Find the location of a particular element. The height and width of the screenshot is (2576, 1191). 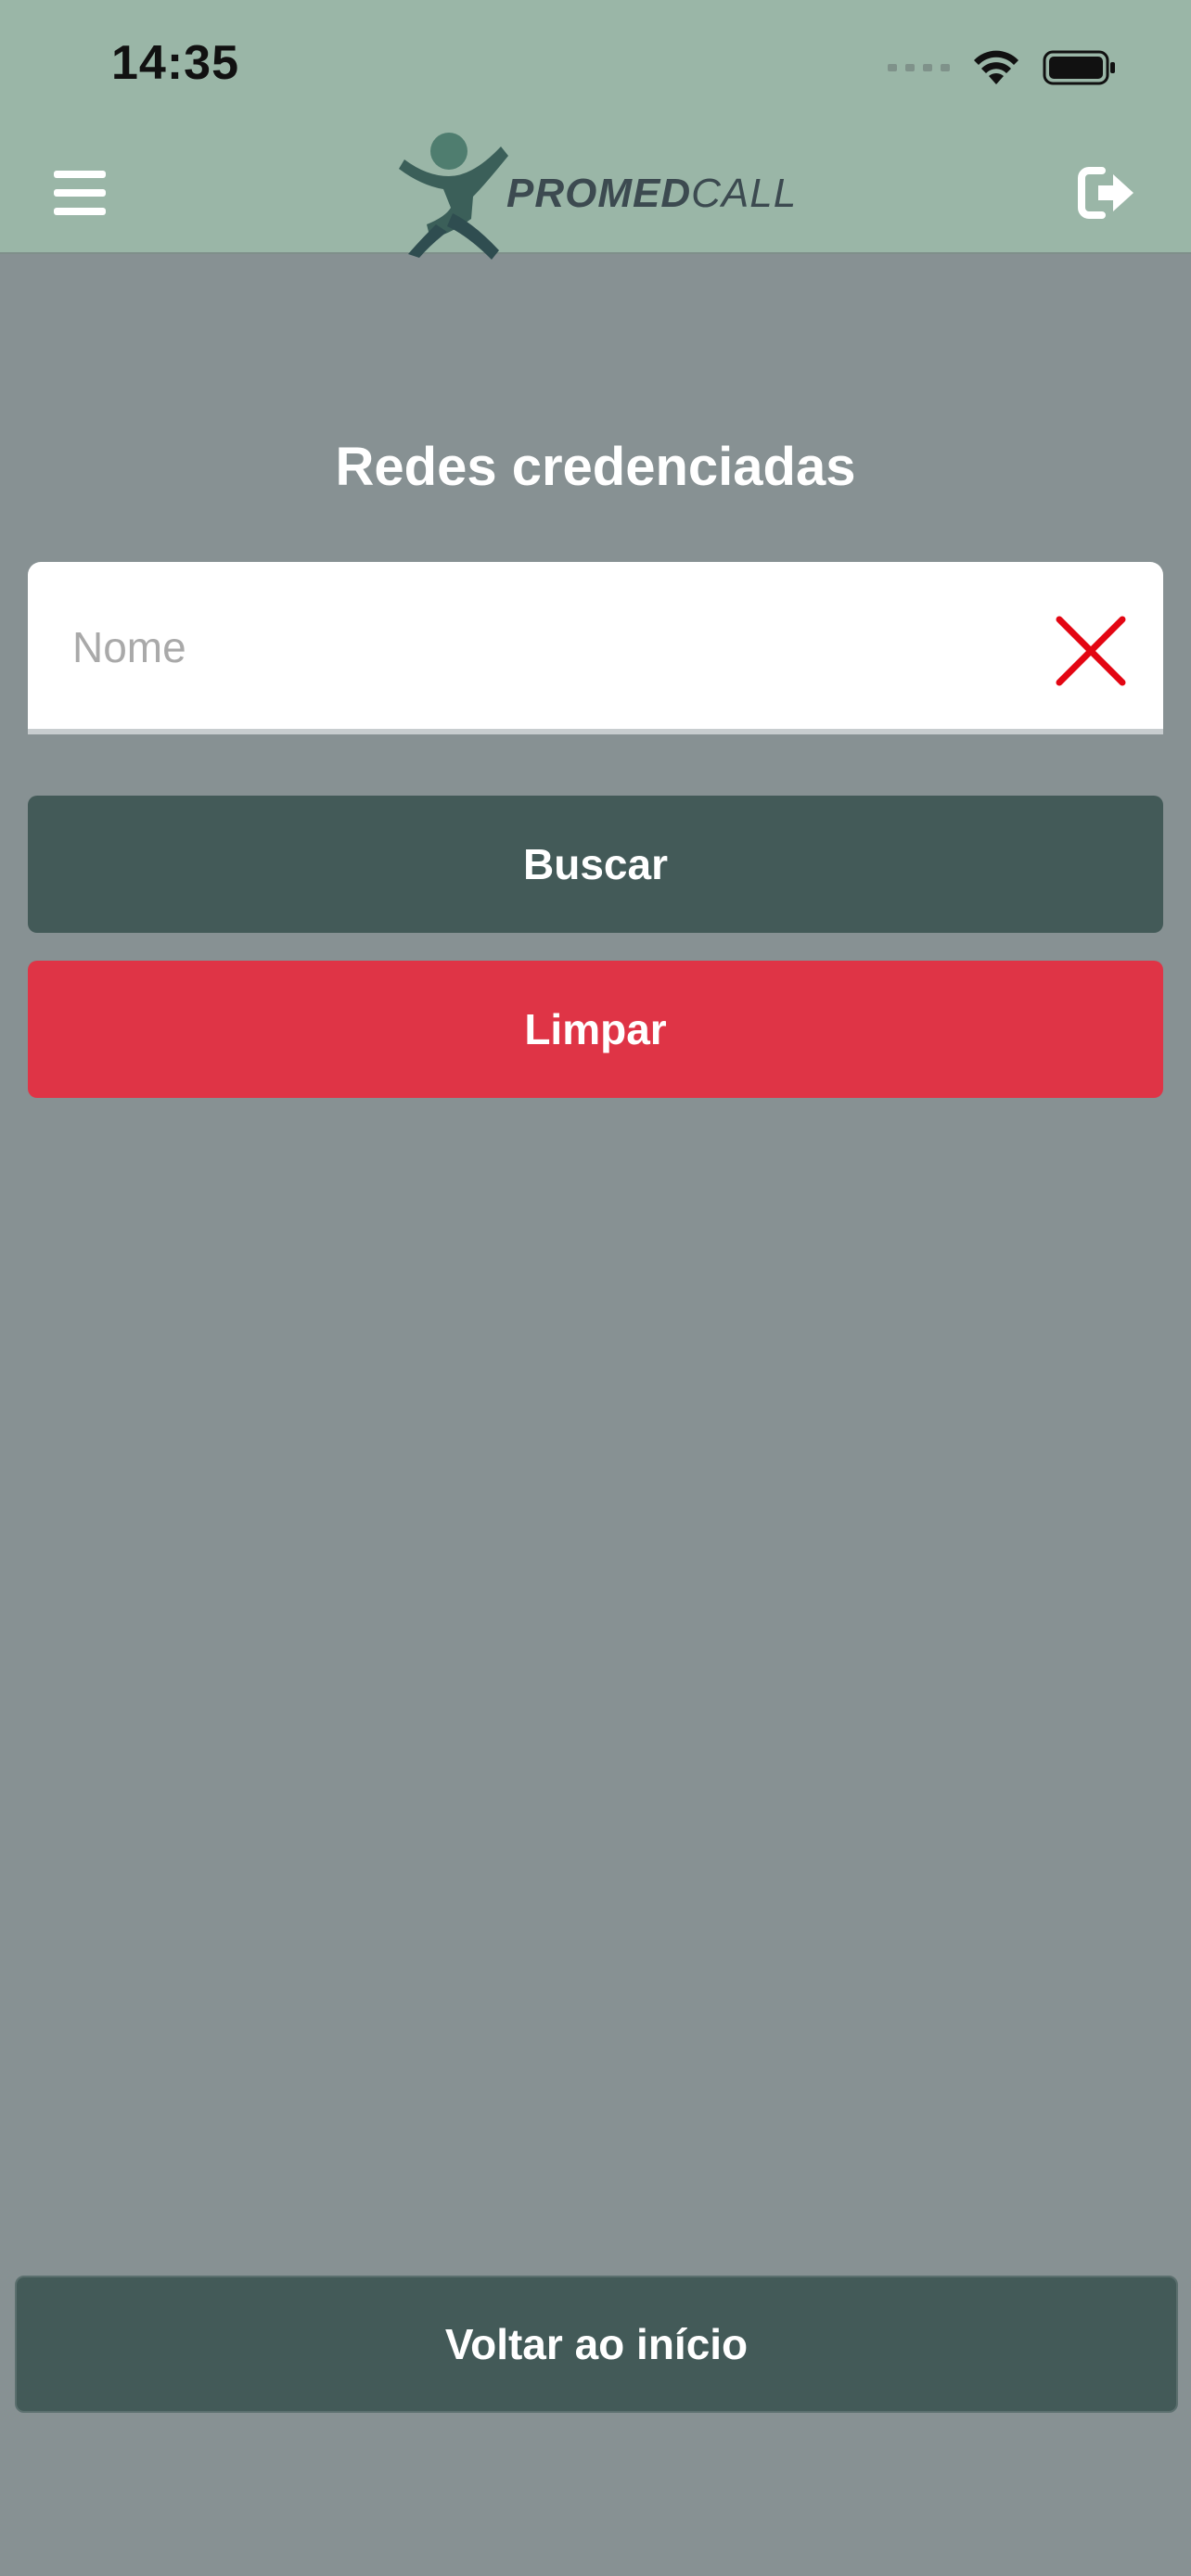

search-field-container is located at coordinates (595, 648).